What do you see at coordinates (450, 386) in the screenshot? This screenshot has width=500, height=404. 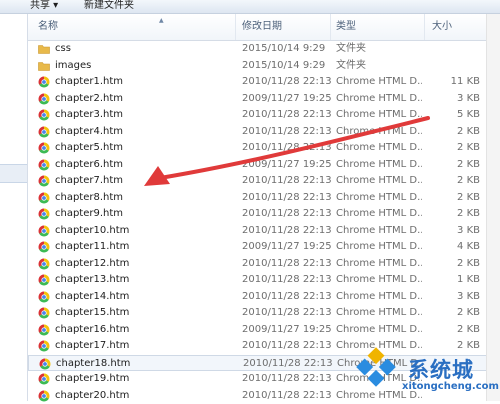 I see `watermark-url: xitongcheng.com` at bounding box center [450, 386].